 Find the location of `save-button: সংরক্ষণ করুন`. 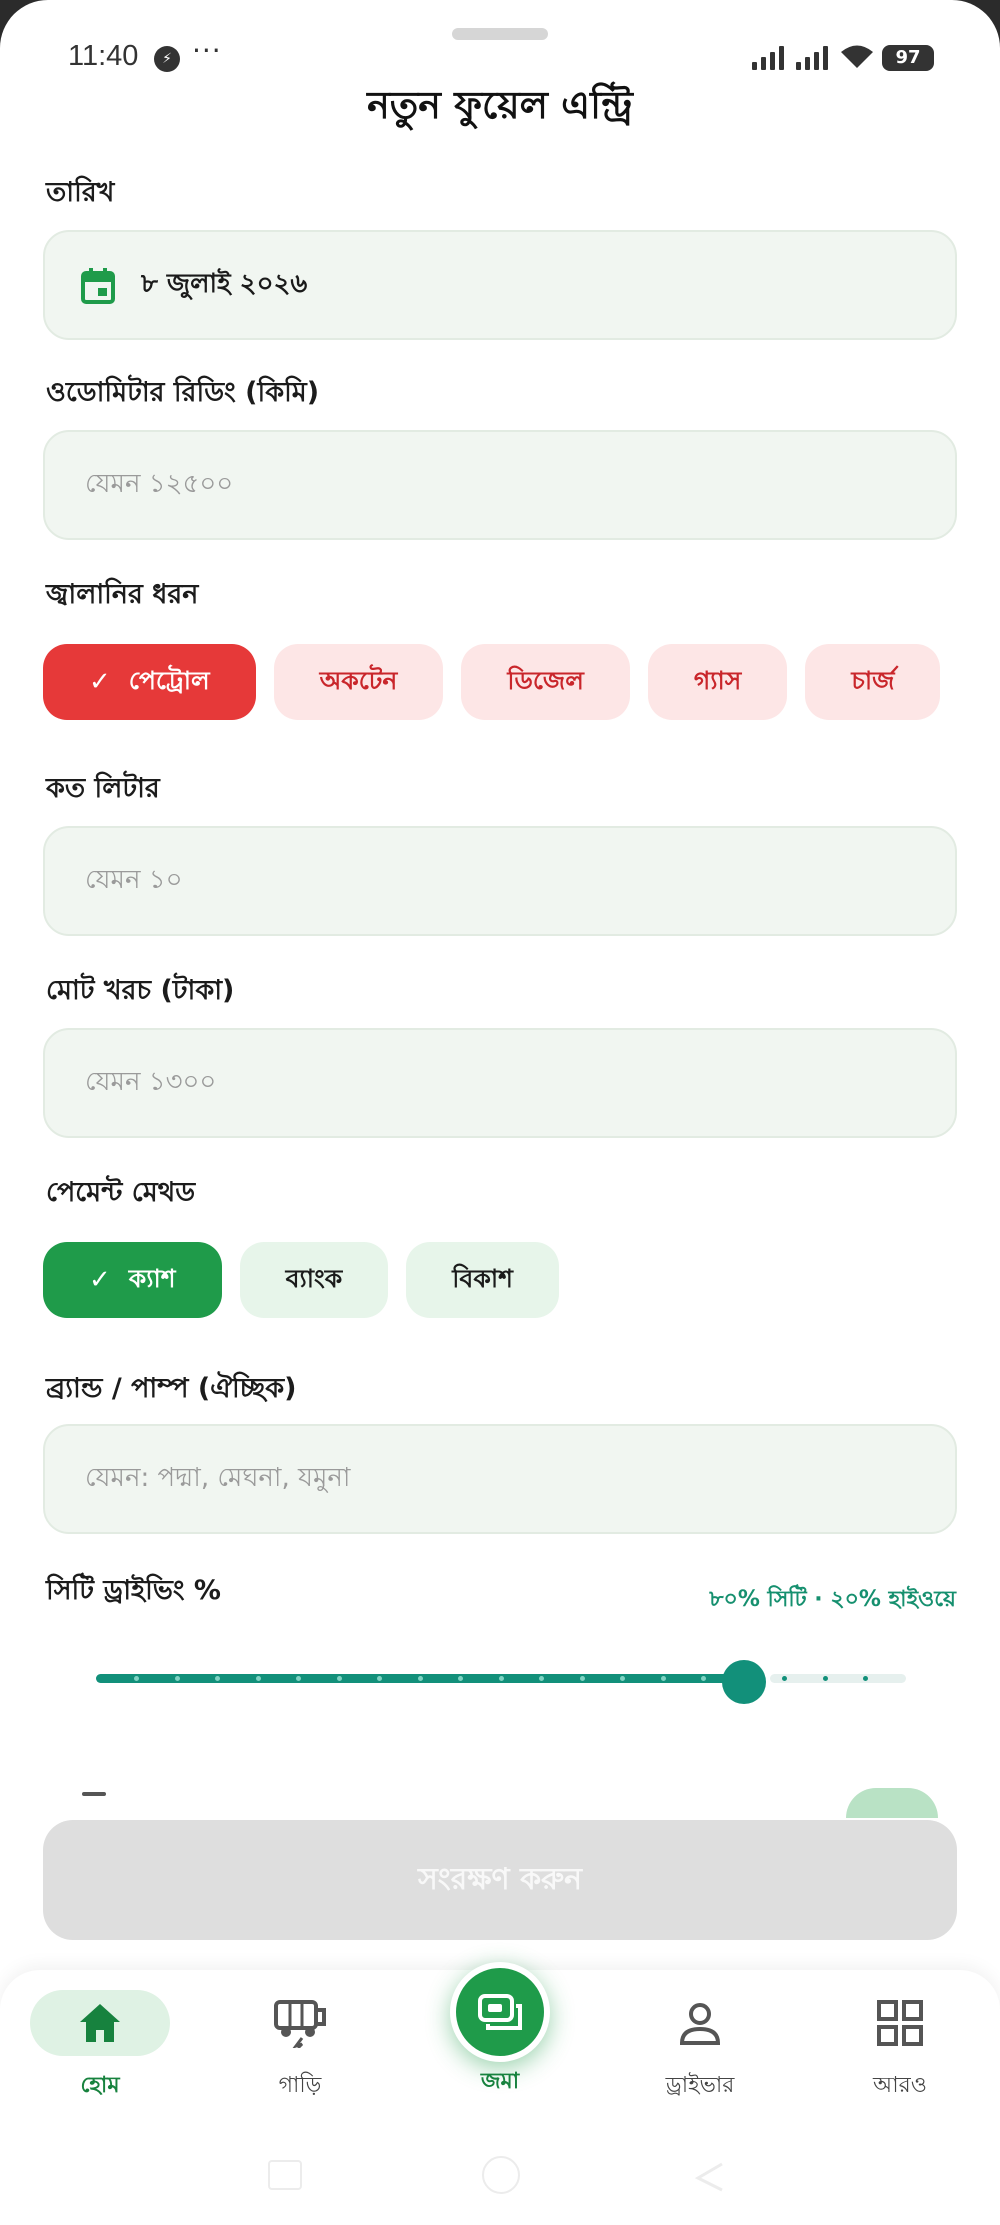

save-button: সংরক্ষণ করুন is located at coordinates (500, 1880).